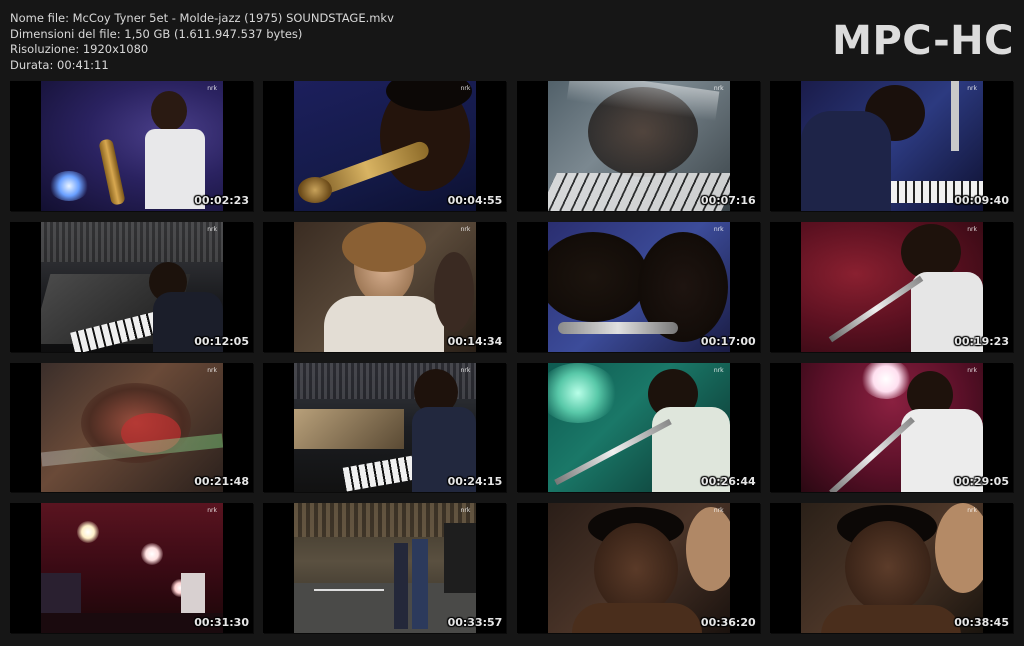 Image resolution: width=1024 pixels, height=646 pixels. What do you see at coordinates (981, 482) in the screenshot?
I see `timestamp: 00:29:05` at bounding box center [981, 482].